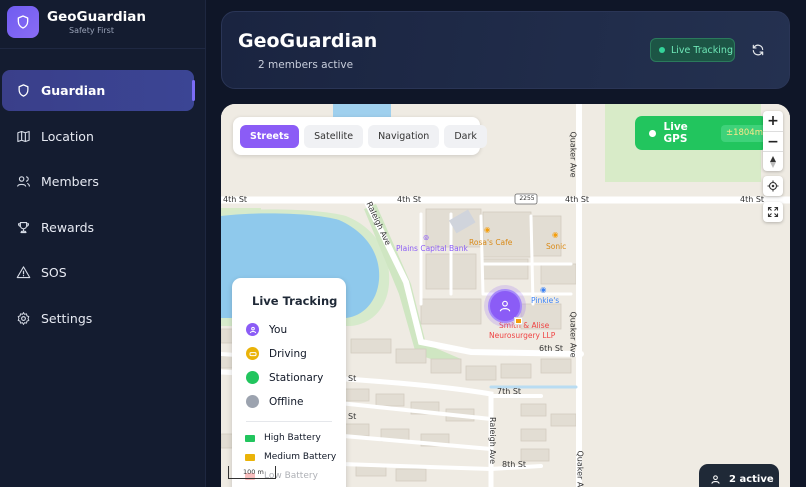 The width and height of the screenshot is (806, 487). I want to click on legend-item-stationary: Stationary, so click(284, 377).